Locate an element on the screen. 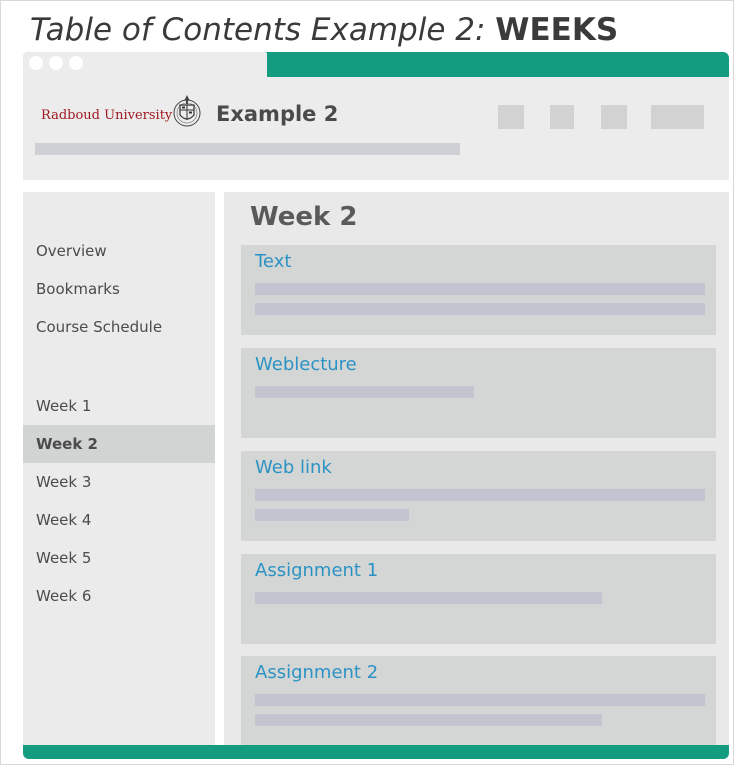 The width and height of the screenshot is (736, 767). sidebar-item-week-1: Week 1 is located at coordinates (119, 406).